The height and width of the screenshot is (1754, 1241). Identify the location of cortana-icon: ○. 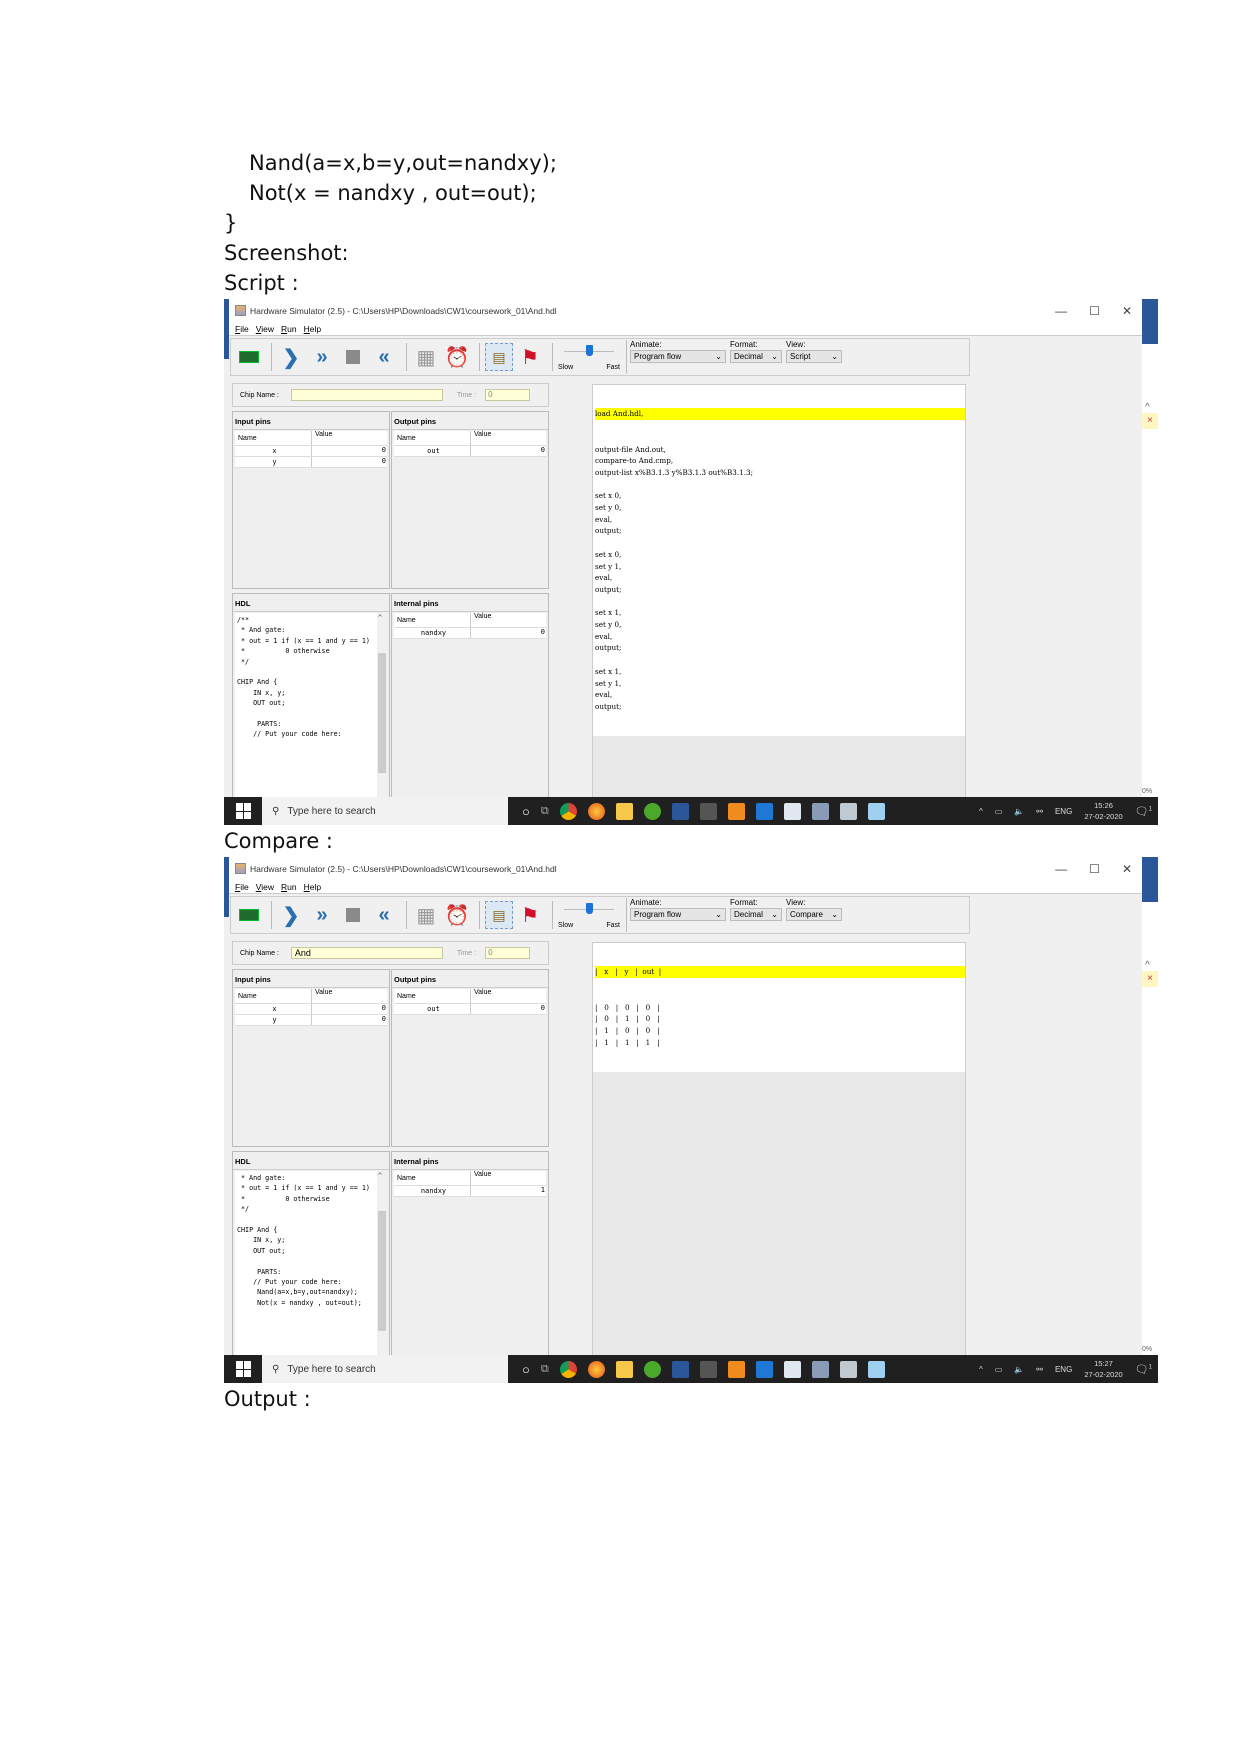
(526, 1369).